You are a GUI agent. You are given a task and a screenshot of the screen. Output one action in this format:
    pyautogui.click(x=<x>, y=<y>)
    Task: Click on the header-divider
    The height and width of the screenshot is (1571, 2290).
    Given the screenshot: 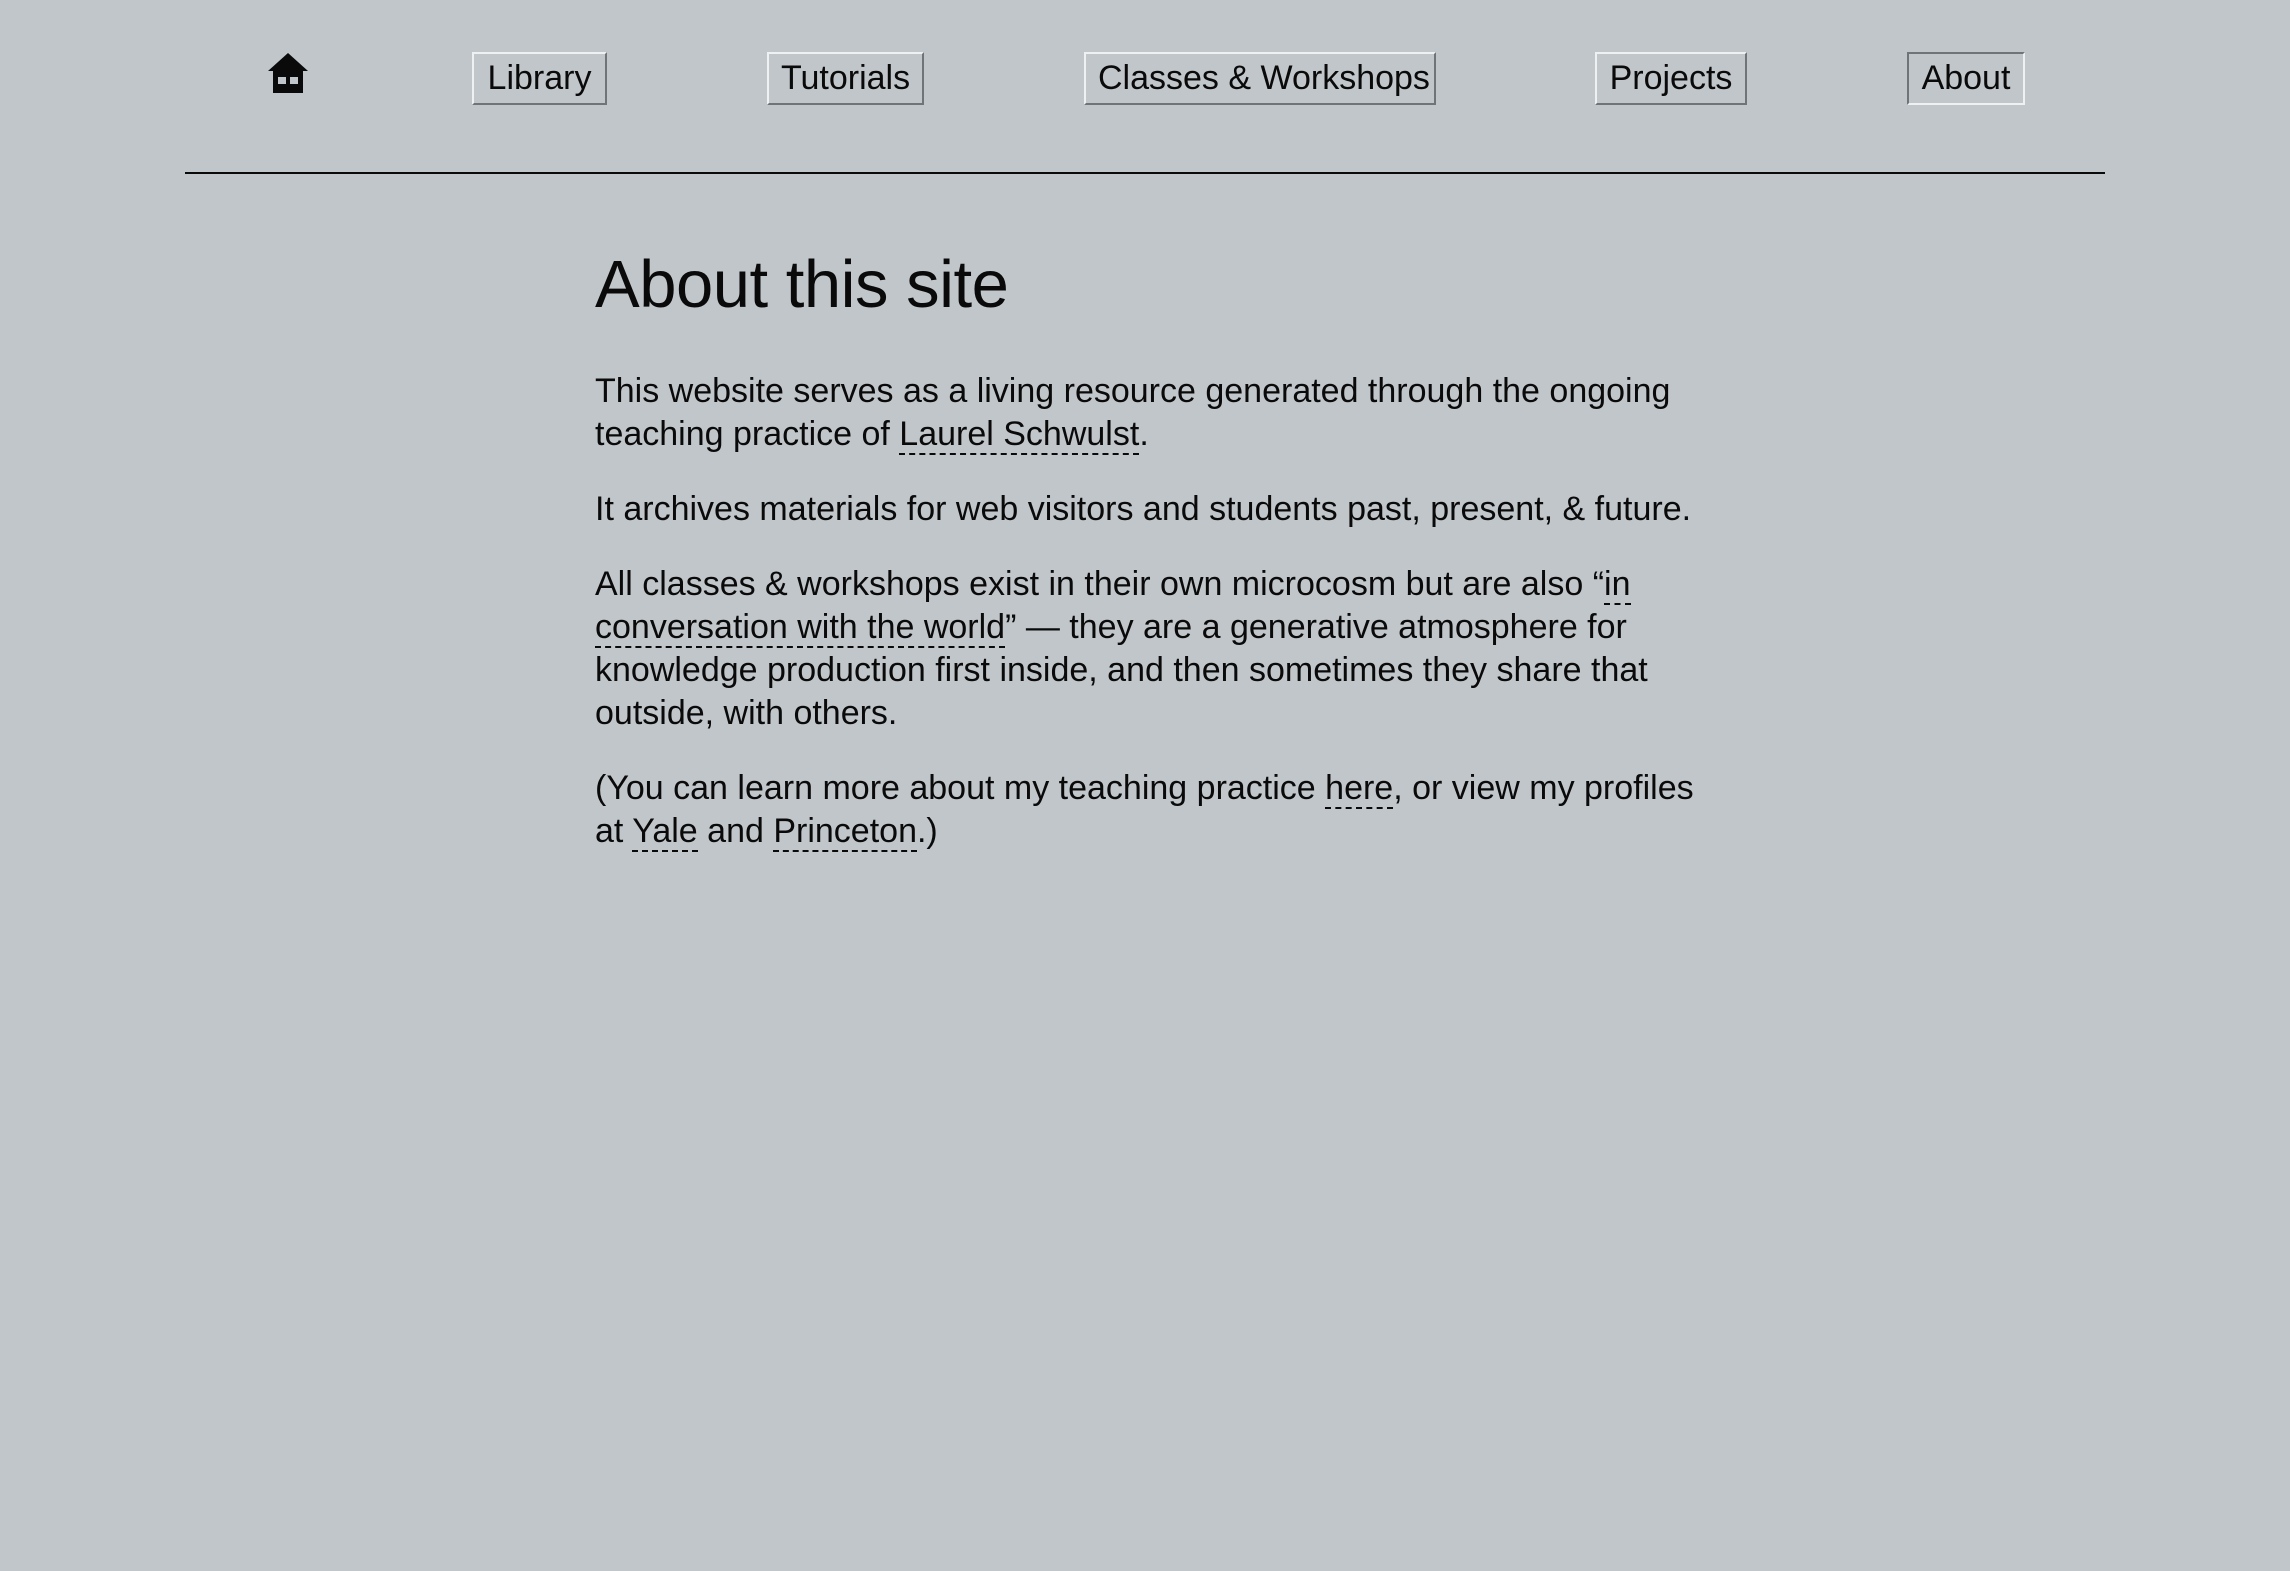 What is the action you would take?
    pyautogui.click(x=1145, y=173)
    